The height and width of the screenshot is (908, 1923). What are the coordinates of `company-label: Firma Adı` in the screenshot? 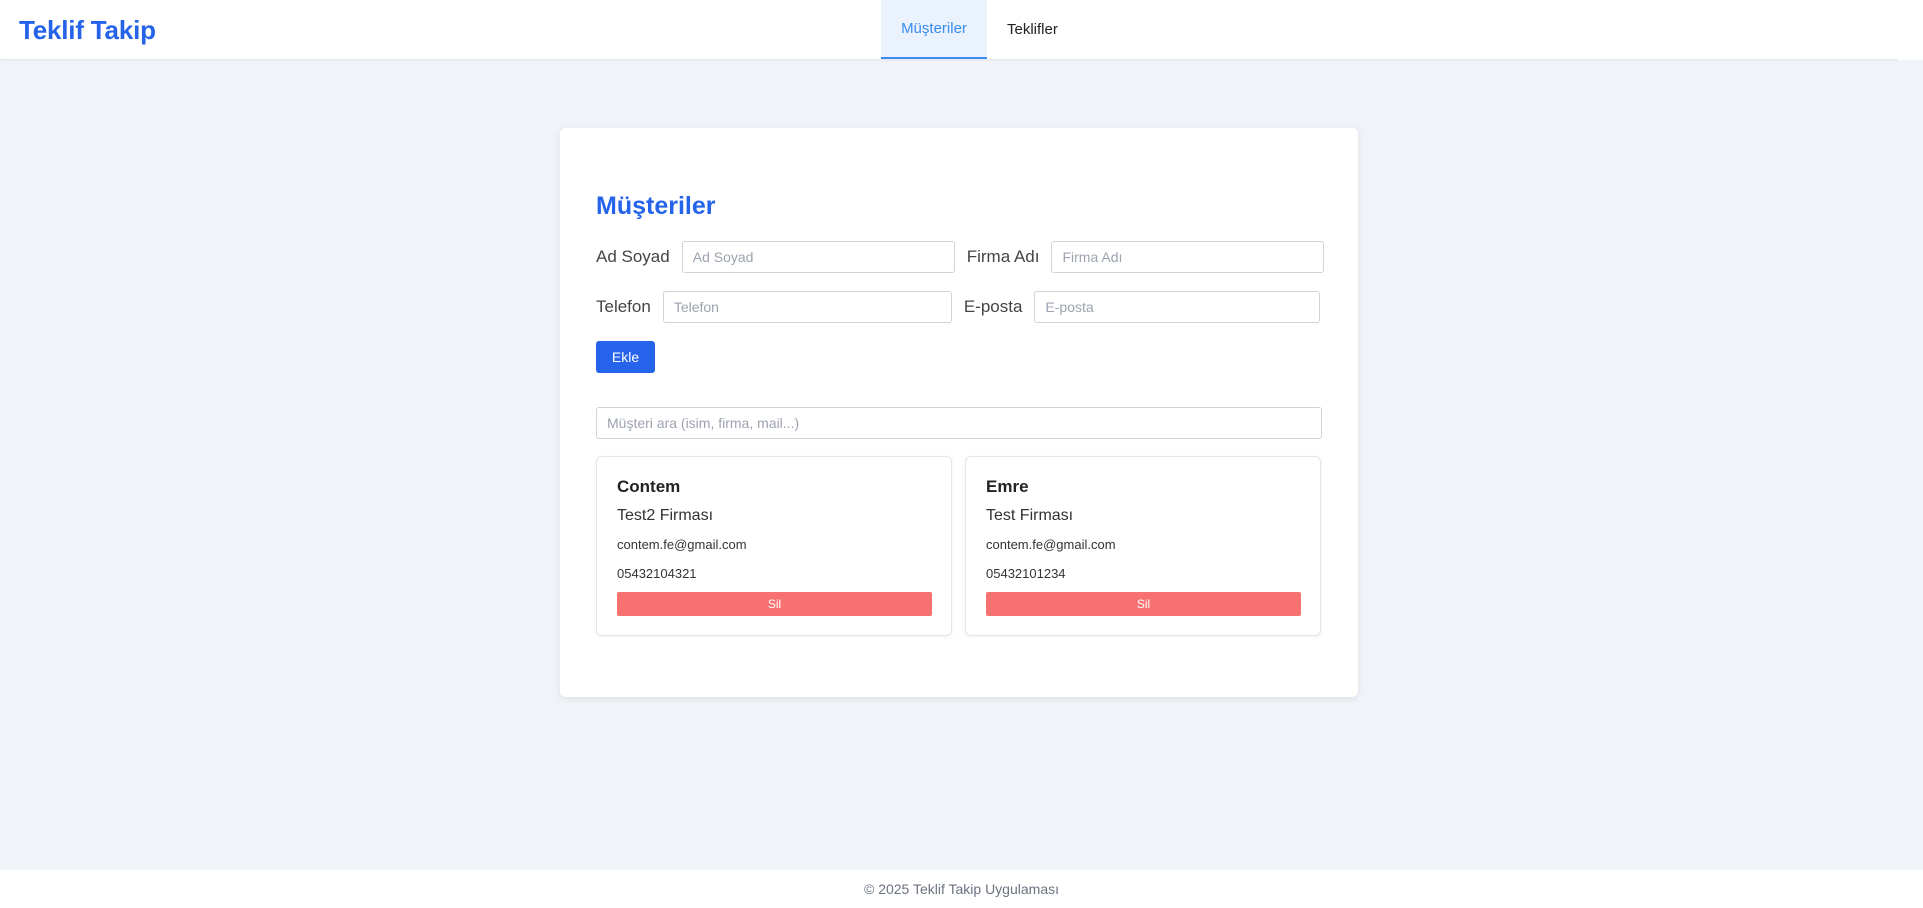 It's located at (1003, 256).